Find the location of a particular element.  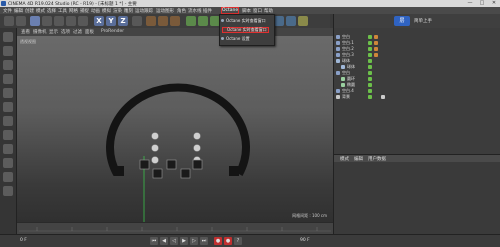

render-settings-icon is located at coordinates (175, 21).